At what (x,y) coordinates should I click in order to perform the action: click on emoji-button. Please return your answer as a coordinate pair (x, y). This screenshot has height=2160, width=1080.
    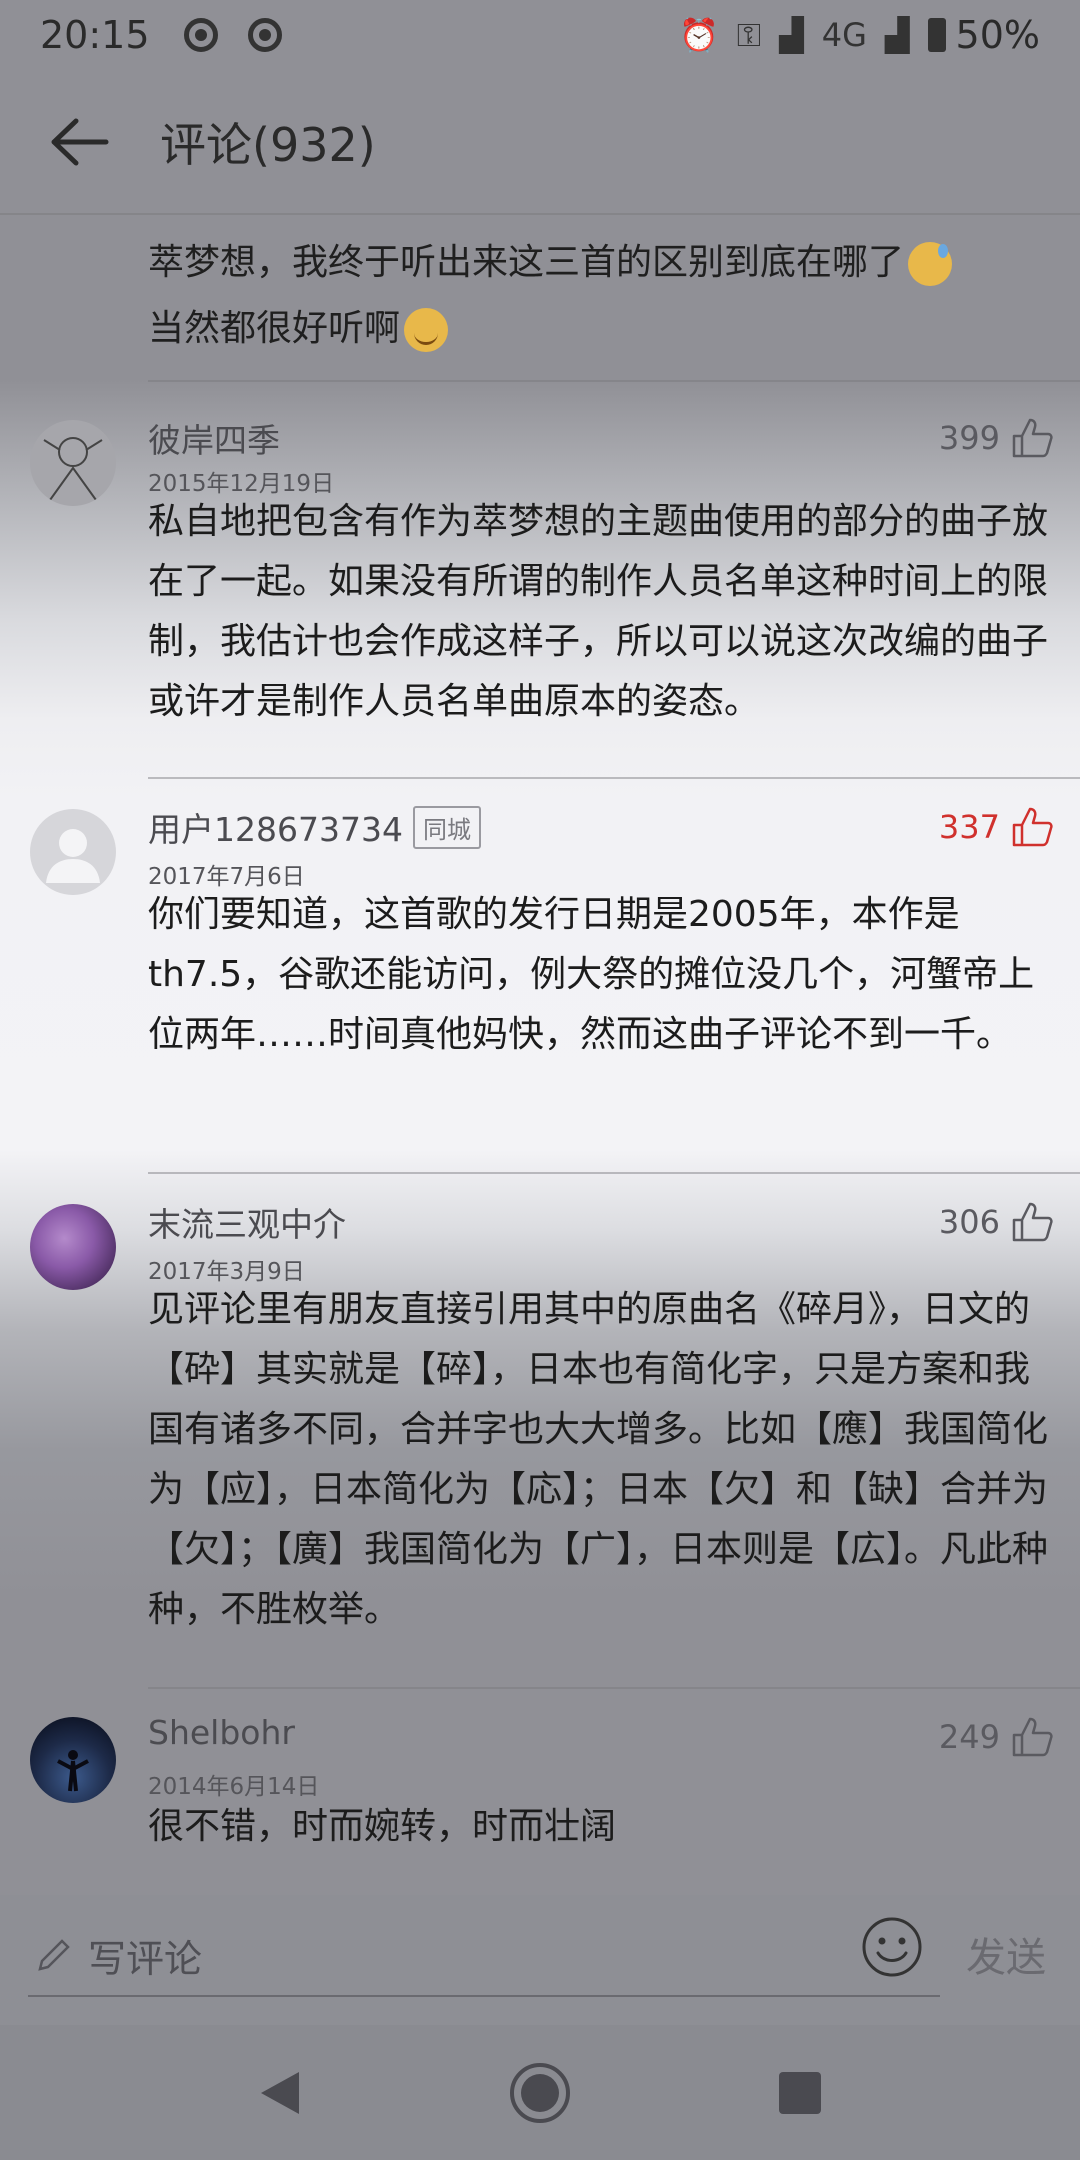
    Looking at the image, I should click on (892, 1947).